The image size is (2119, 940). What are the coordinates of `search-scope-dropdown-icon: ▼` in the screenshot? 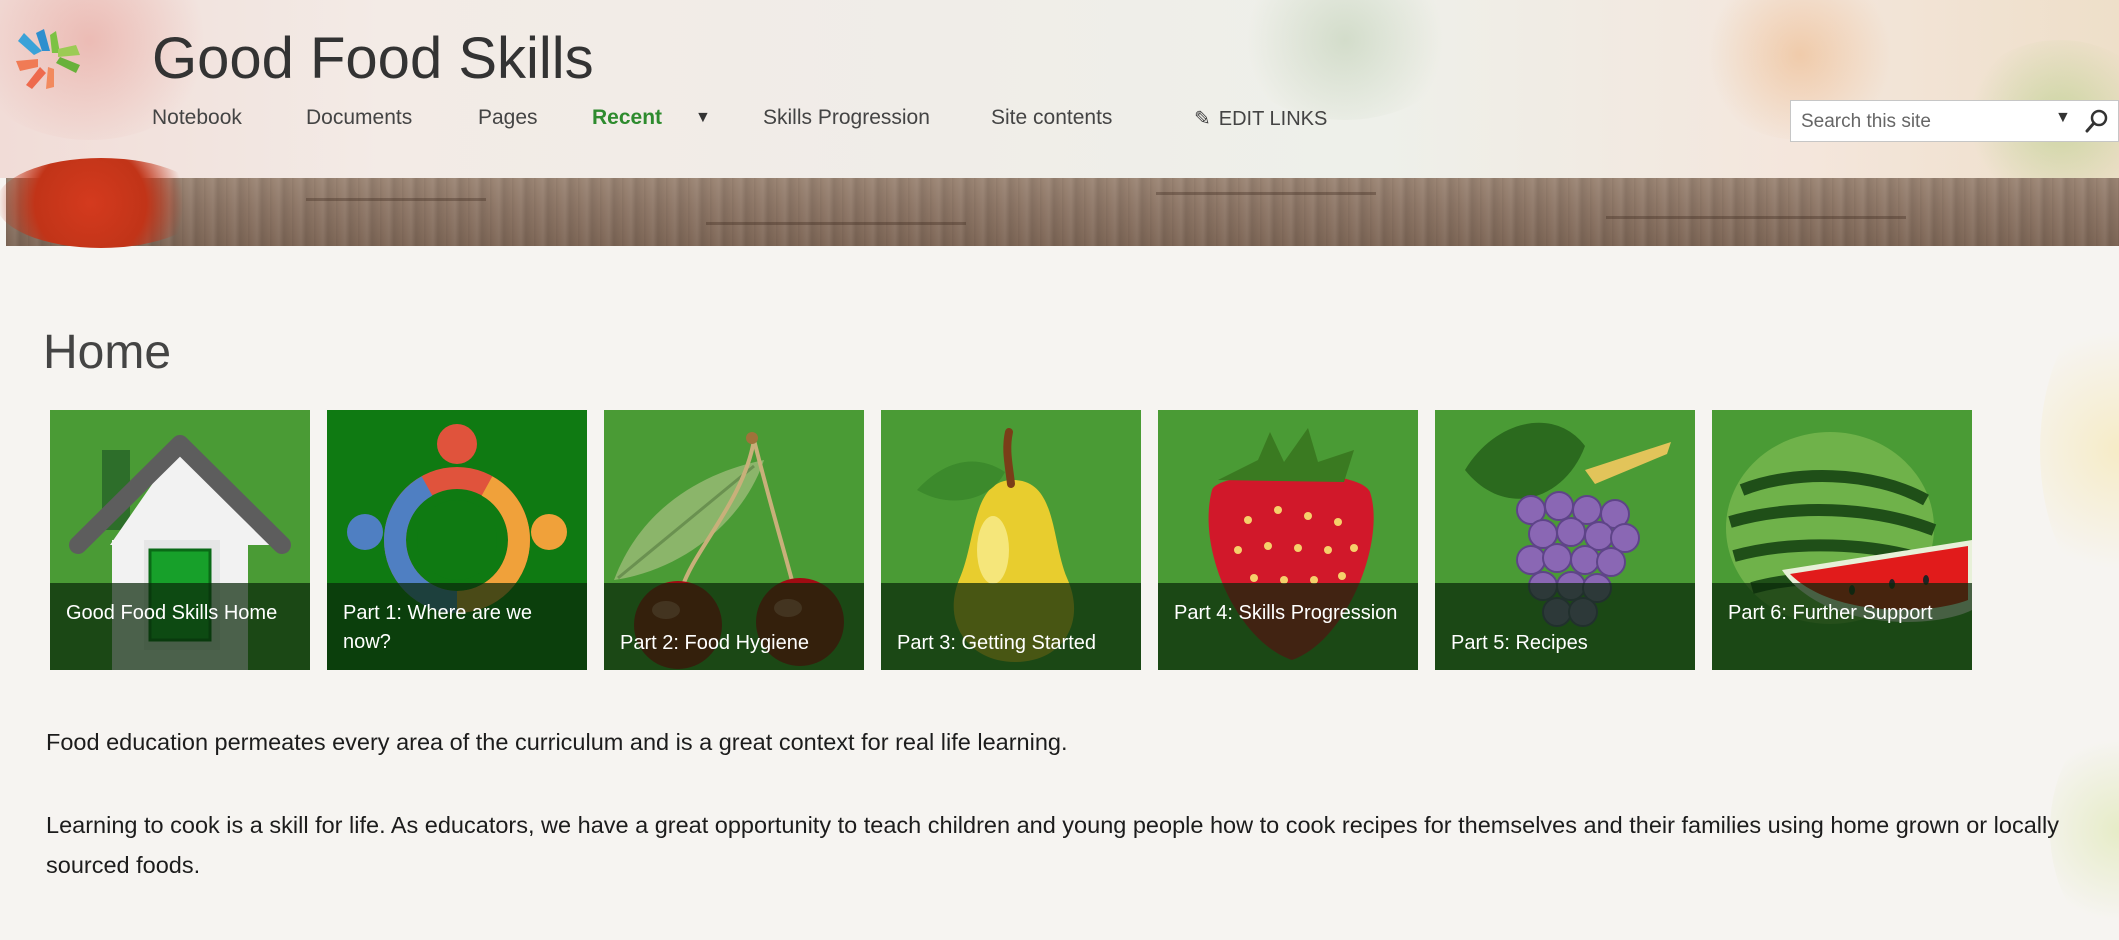 It's located at (2063, 118).